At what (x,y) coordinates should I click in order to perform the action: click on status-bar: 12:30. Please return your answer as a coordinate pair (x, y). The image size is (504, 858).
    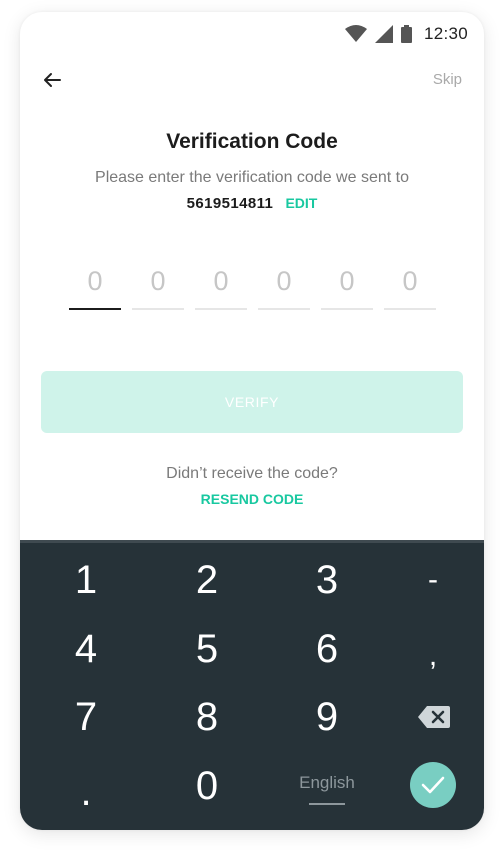
    Looking at the image, I should click on (252, 36).